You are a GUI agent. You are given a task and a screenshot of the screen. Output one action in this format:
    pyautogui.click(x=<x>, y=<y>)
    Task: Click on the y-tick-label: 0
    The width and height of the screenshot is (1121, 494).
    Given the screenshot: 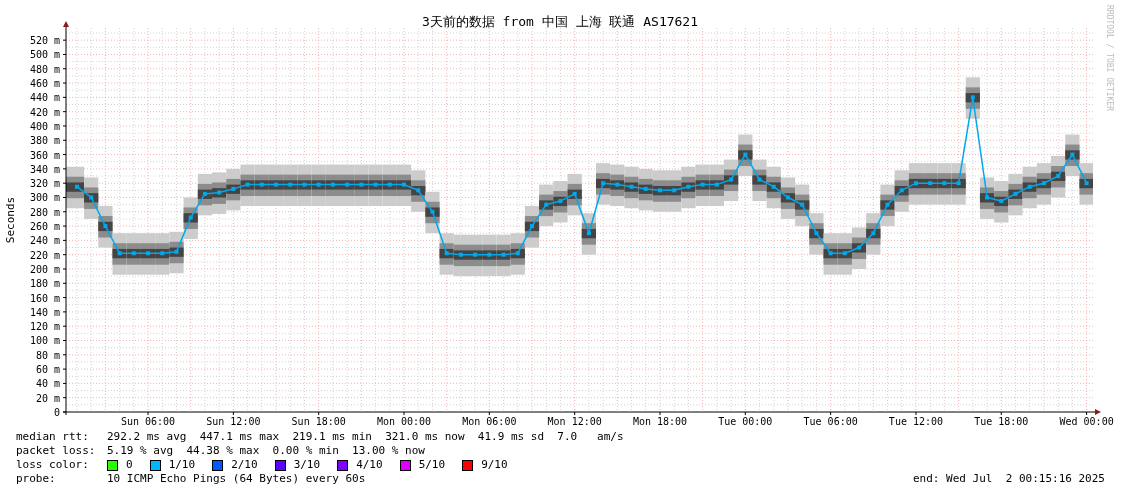 What is the action you would take?
    pyautogui.click(x=56, y=412)
    